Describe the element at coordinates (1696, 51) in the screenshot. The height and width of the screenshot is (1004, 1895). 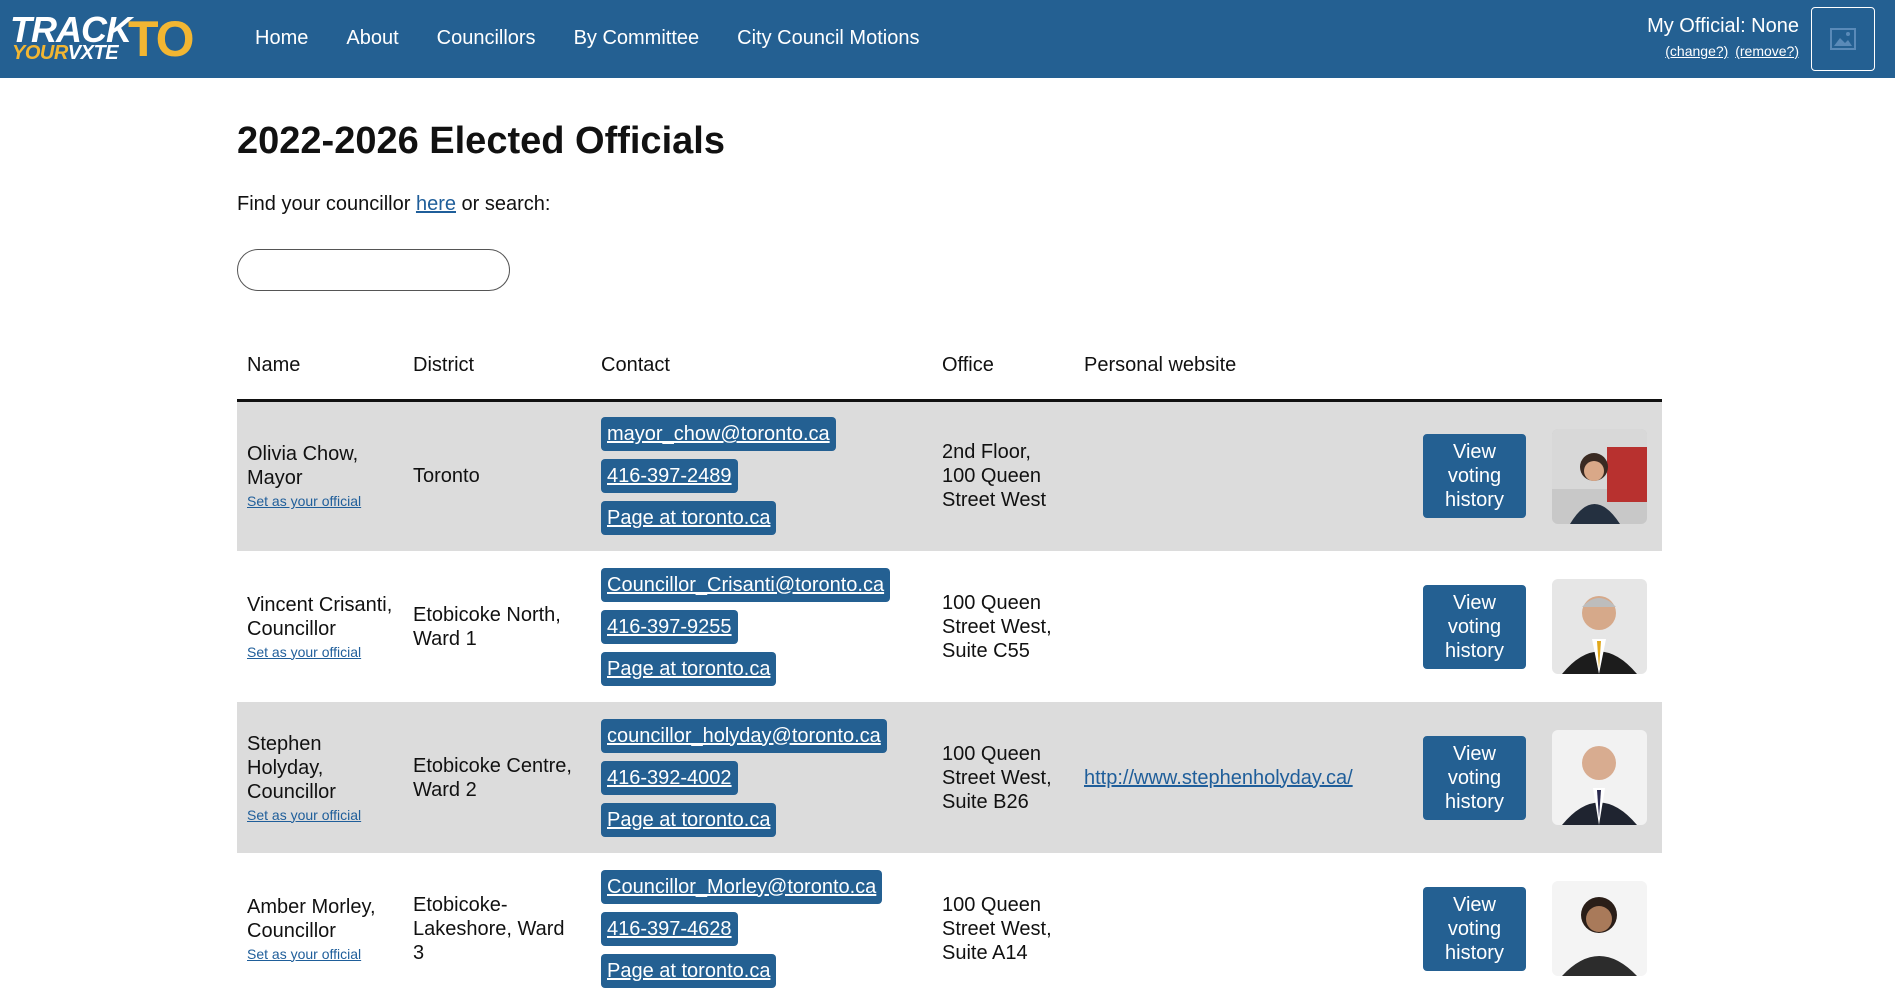
I see `change-official-link: (change?)` at that location.